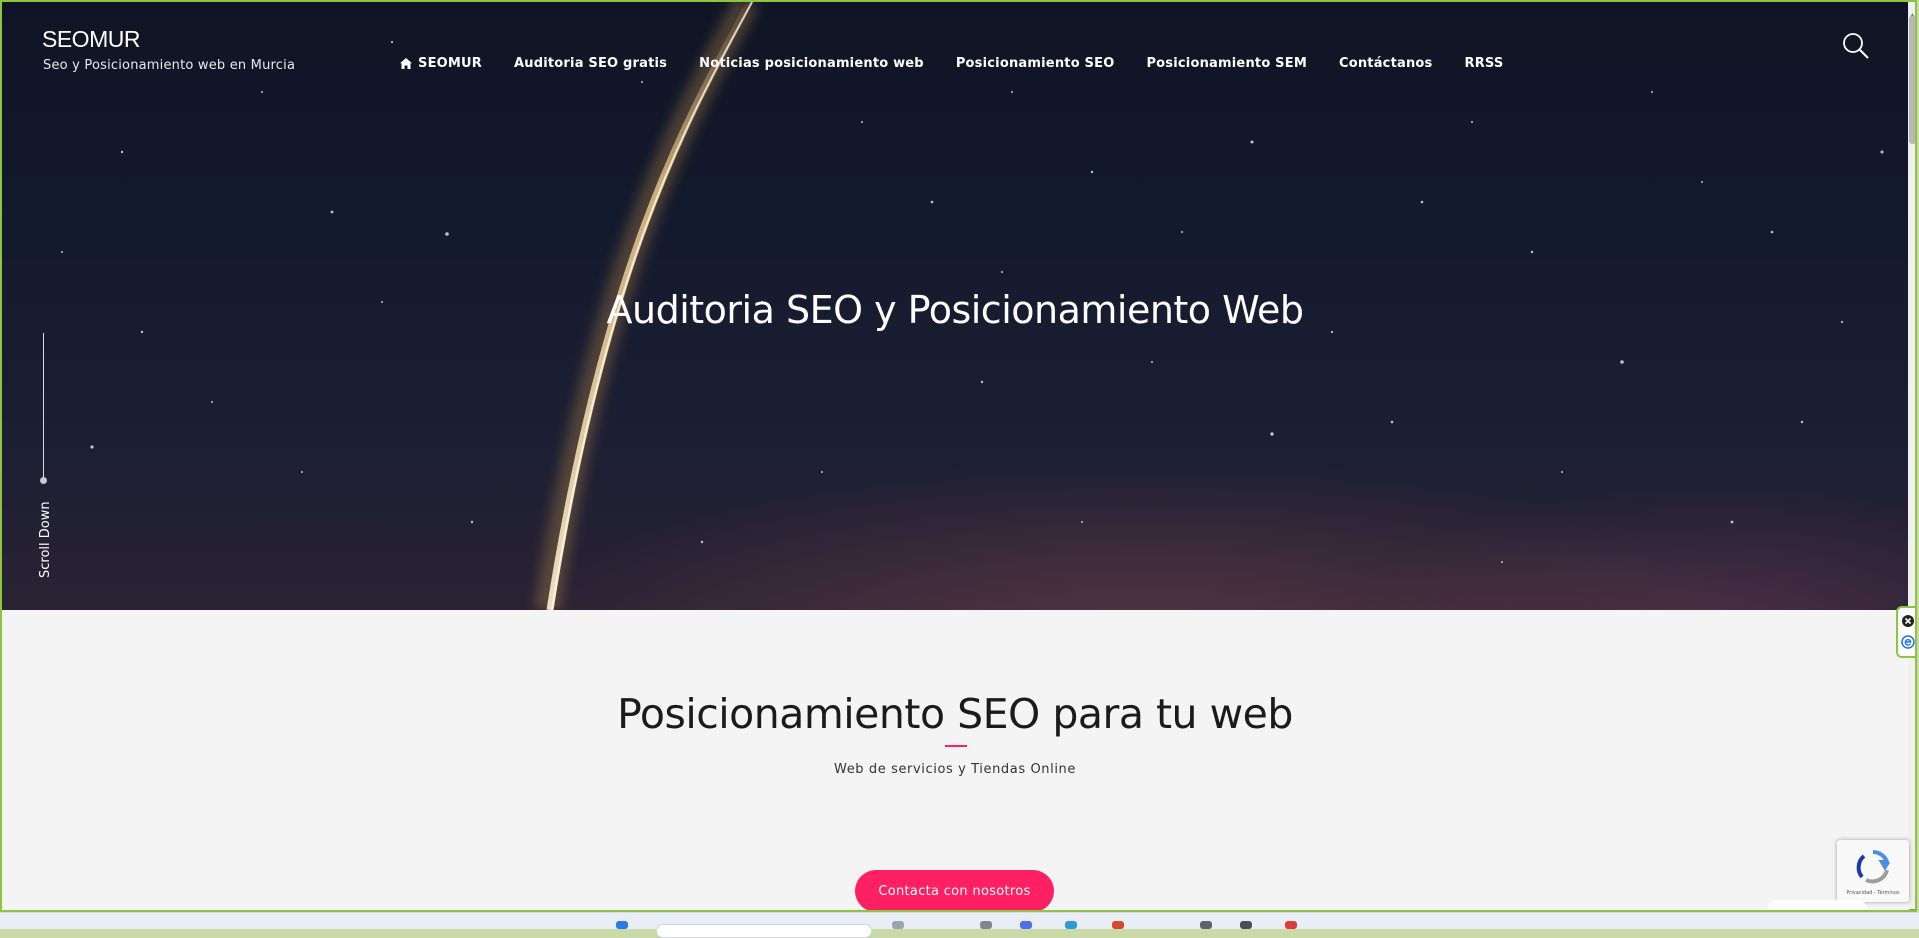 This screenshot has width=1919, height=938. I want to click on home-icon, so click(406, 63).